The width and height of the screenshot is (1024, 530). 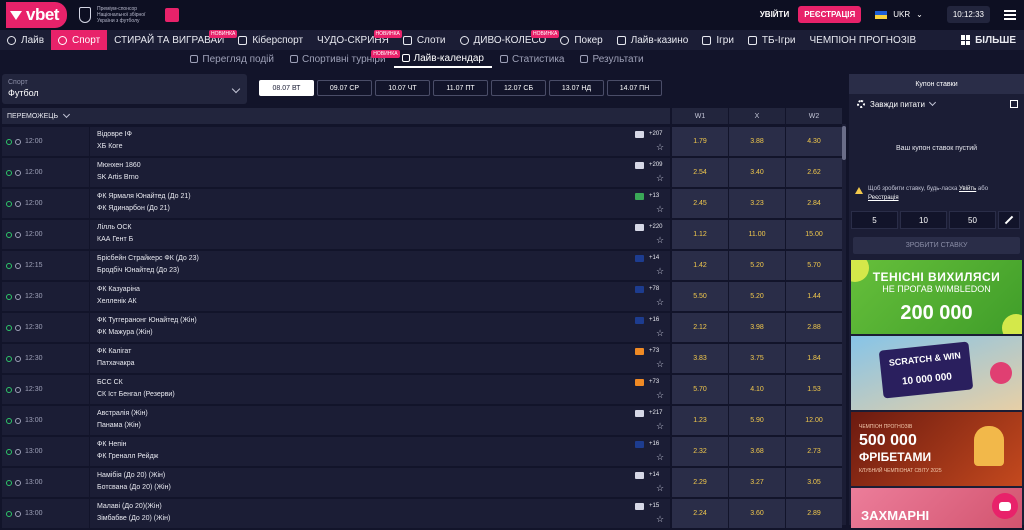 I want to click on odds-w2-button: 4.30, so click(x=814, y=141).